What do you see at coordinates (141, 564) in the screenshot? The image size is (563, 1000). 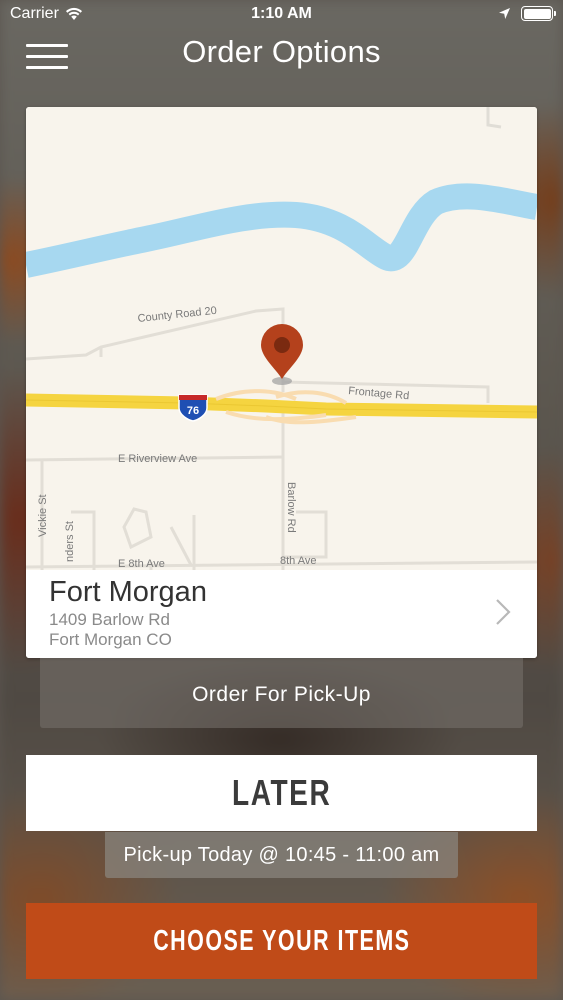 I see `road-label: E 8th Ave` at bounding box center [141, 564].